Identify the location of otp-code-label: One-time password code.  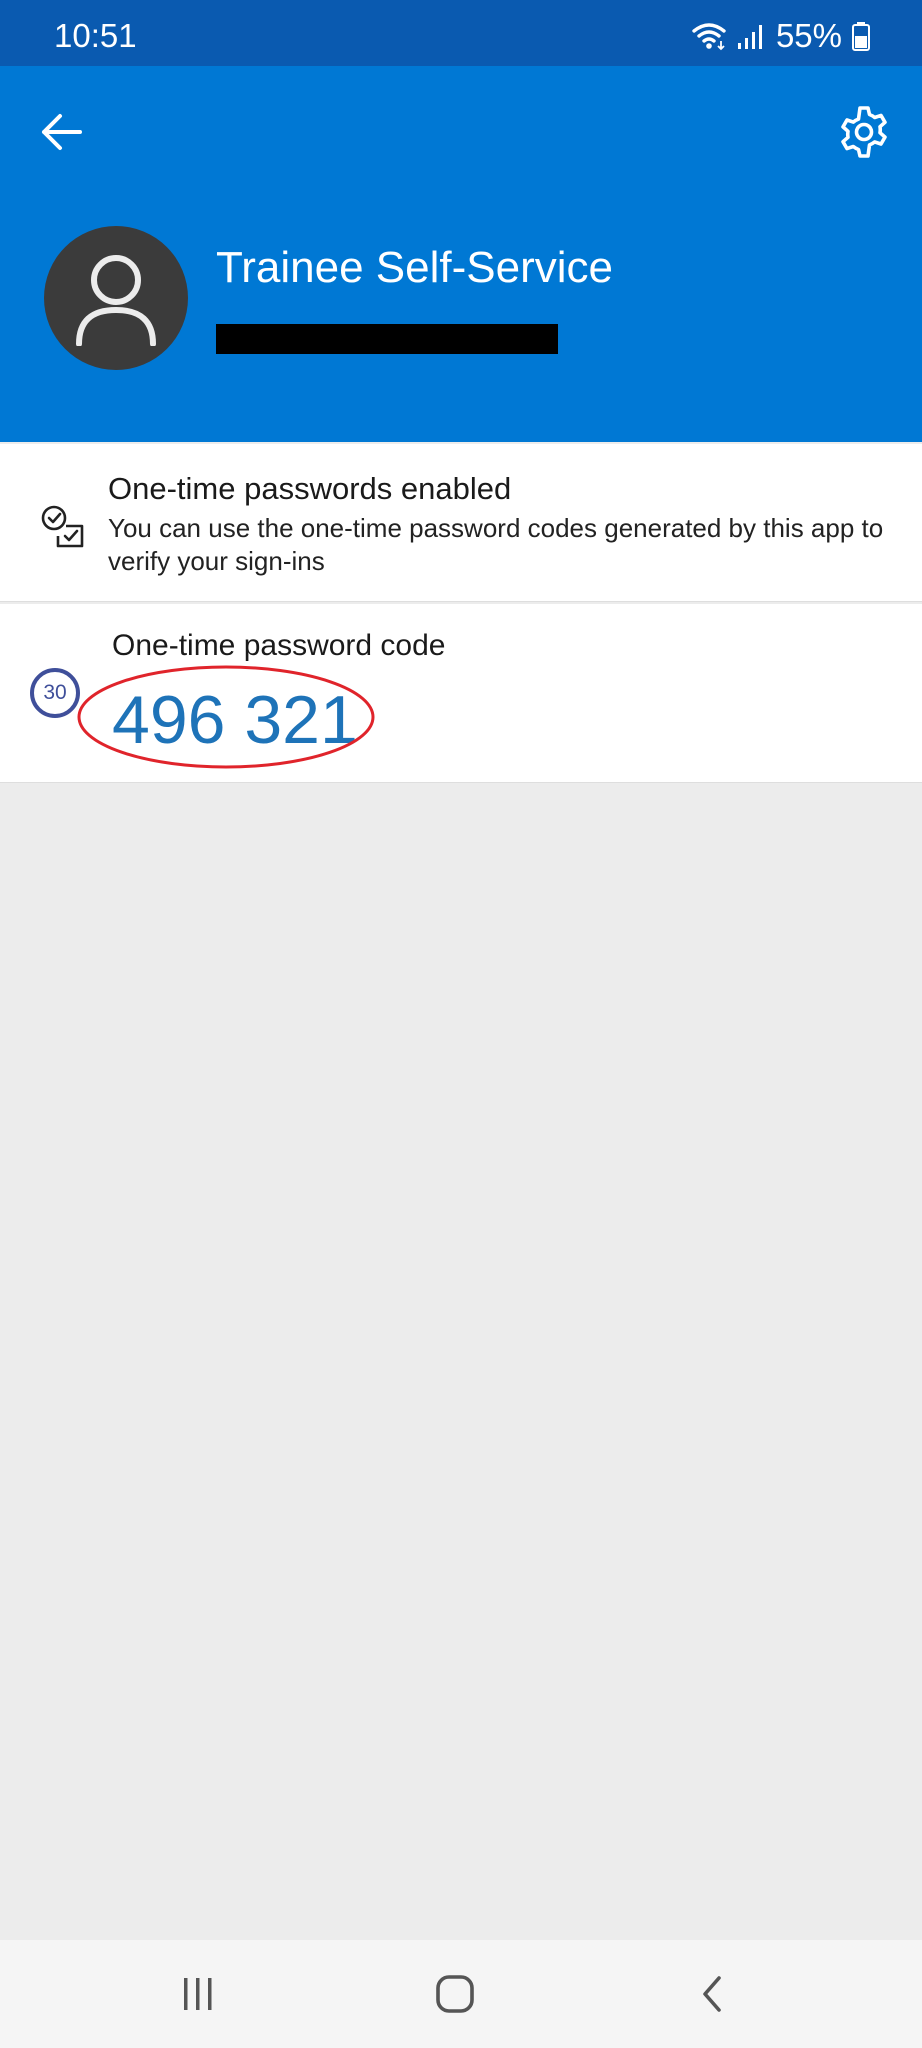
(279, 645).